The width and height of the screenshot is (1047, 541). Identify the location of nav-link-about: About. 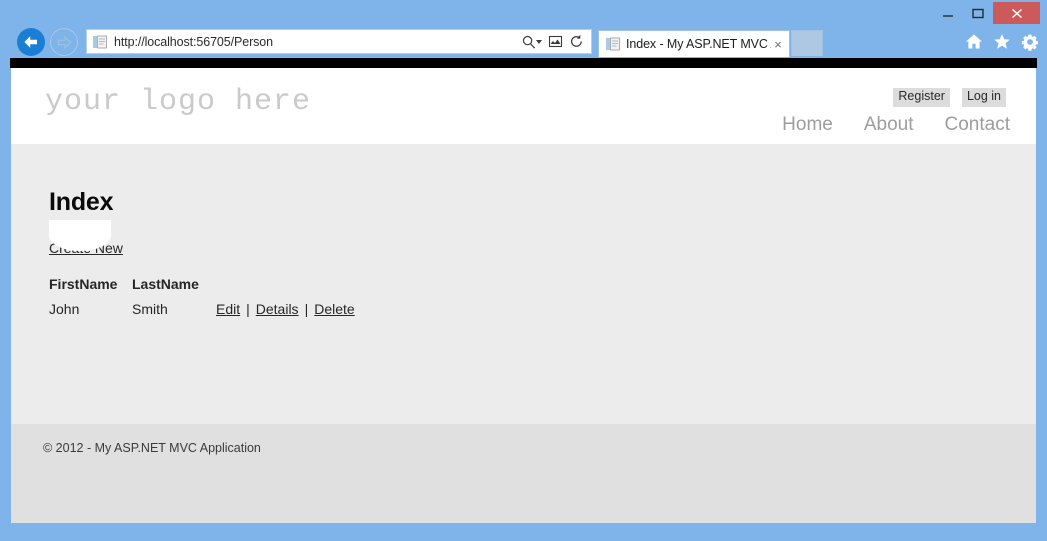
(889, 125).